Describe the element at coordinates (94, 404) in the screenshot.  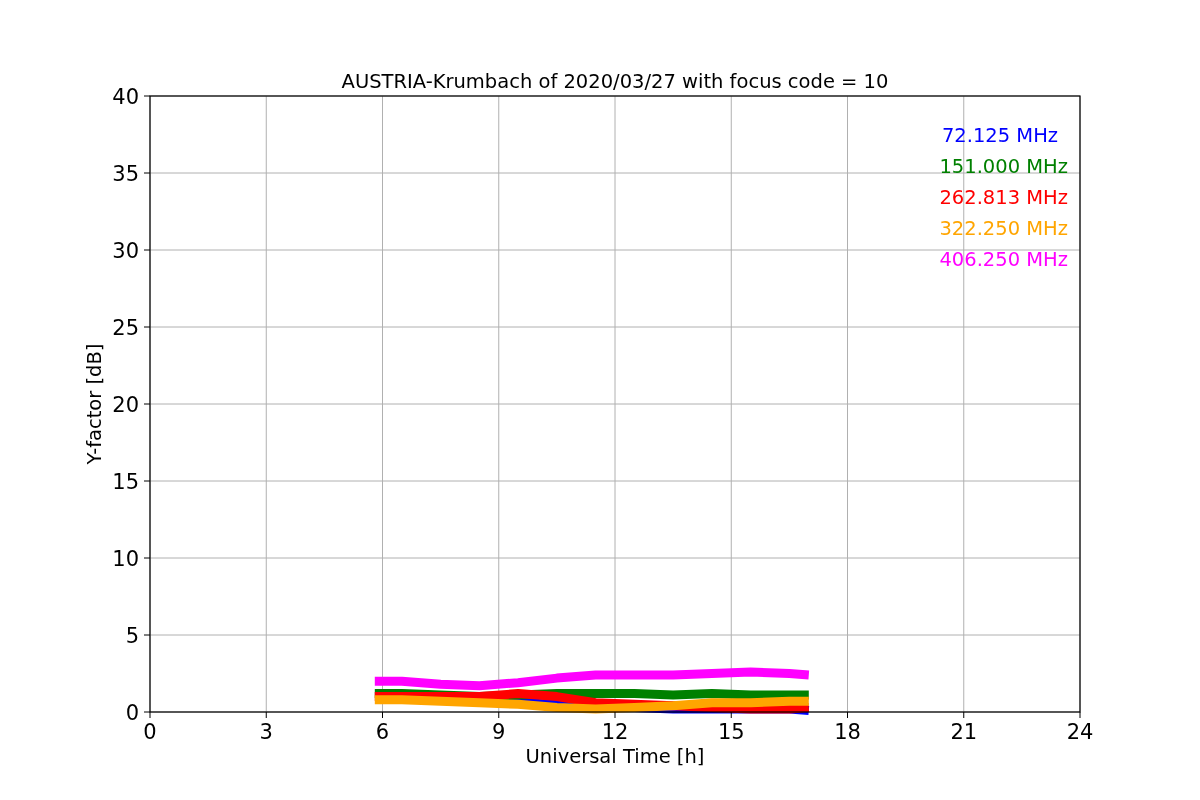
I see `y-axis-label: Y-factor [dB]` at that location.